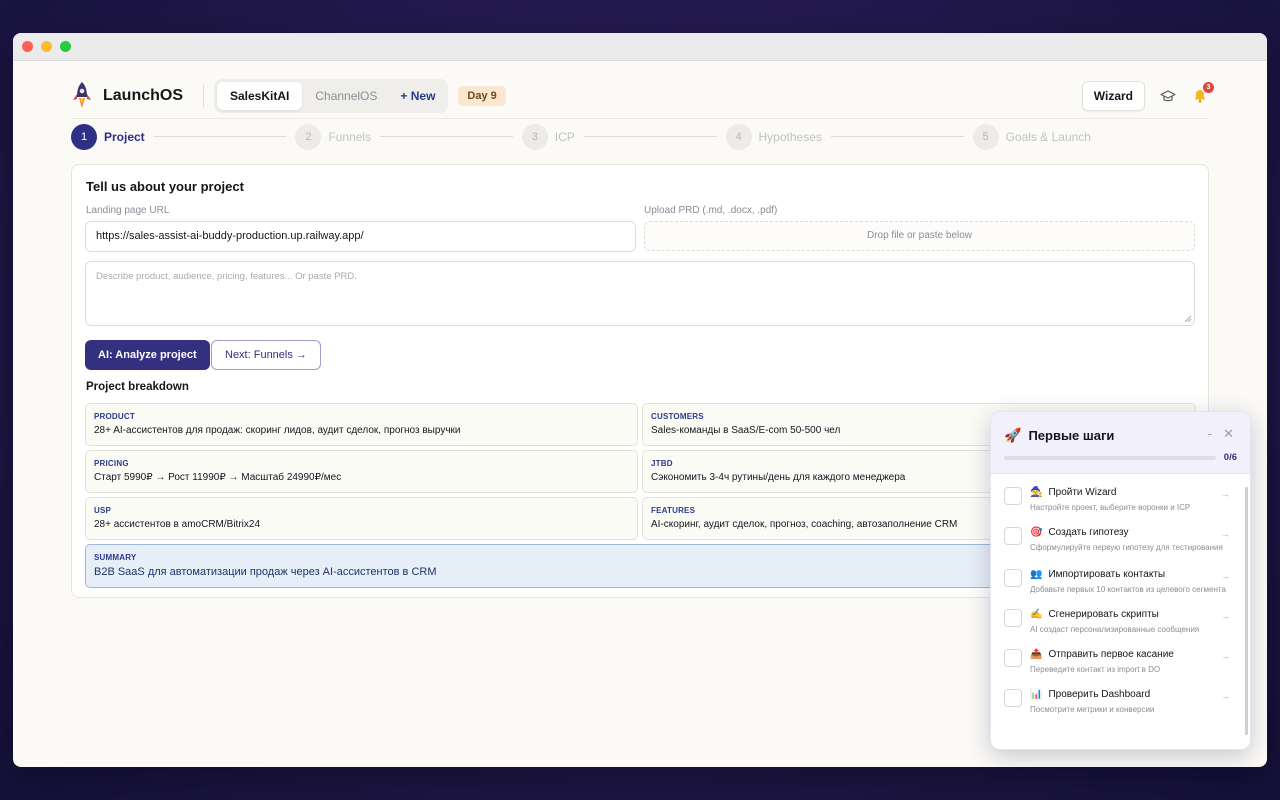 Image resolution: width=1280 pixels, height=800 pixels. I want to click on task-title: 📊 Проверить Dashboard, so click(1128, 694).